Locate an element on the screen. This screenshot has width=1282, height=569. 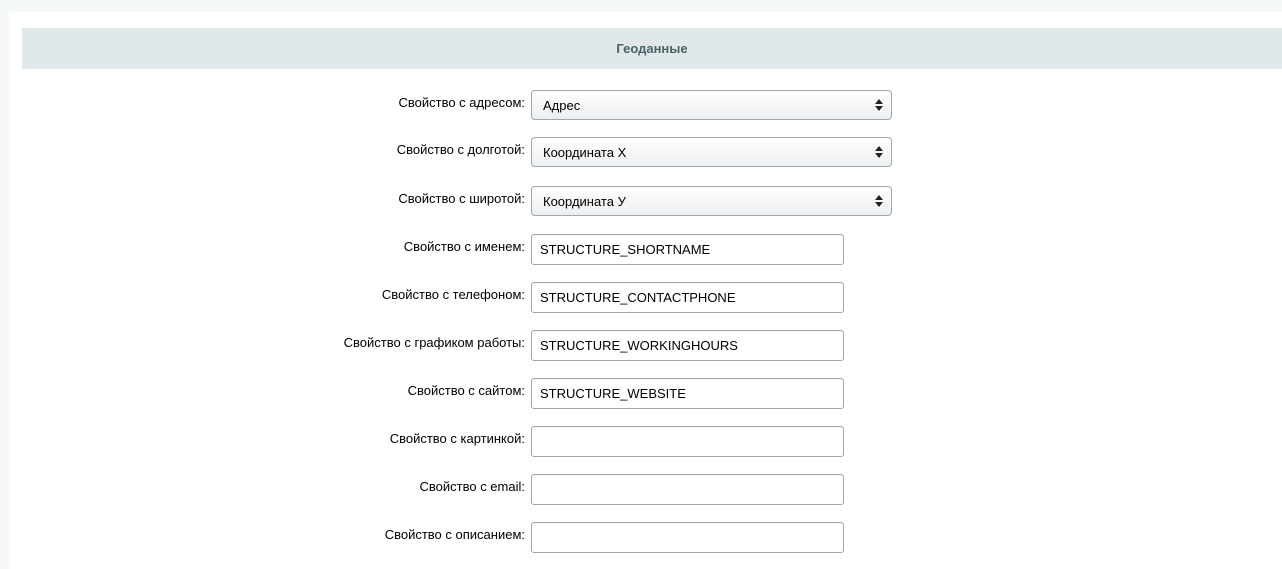
website-property-input: STRUCTURE_WEBSITE is located at coordinates (687, 393).